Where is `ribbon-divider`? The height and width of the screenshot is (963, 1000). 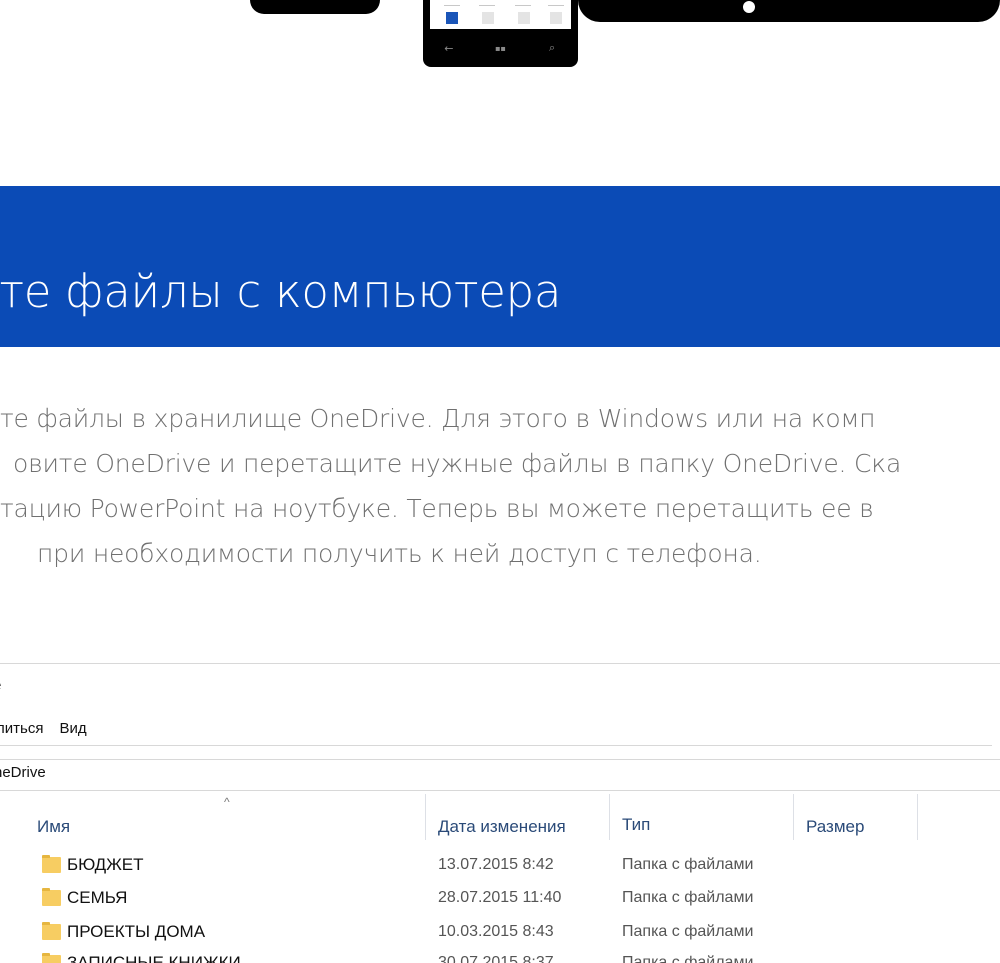
ribbon-divider is located at coordinates (496, 745).